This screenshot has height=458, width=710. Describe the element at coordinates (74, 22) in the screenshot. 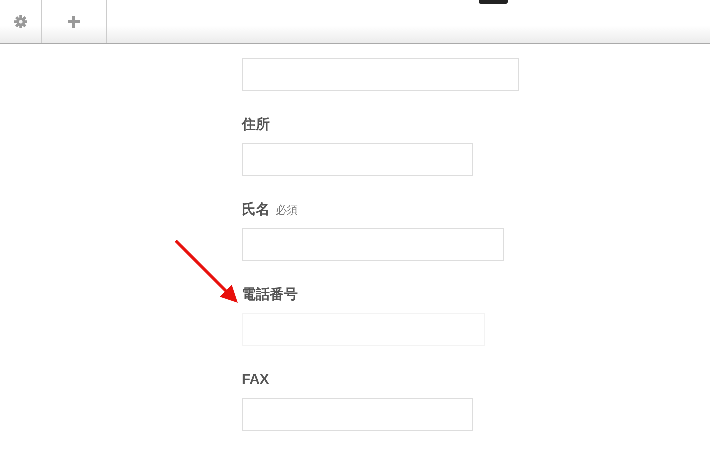

I see `add-icon` at that location.